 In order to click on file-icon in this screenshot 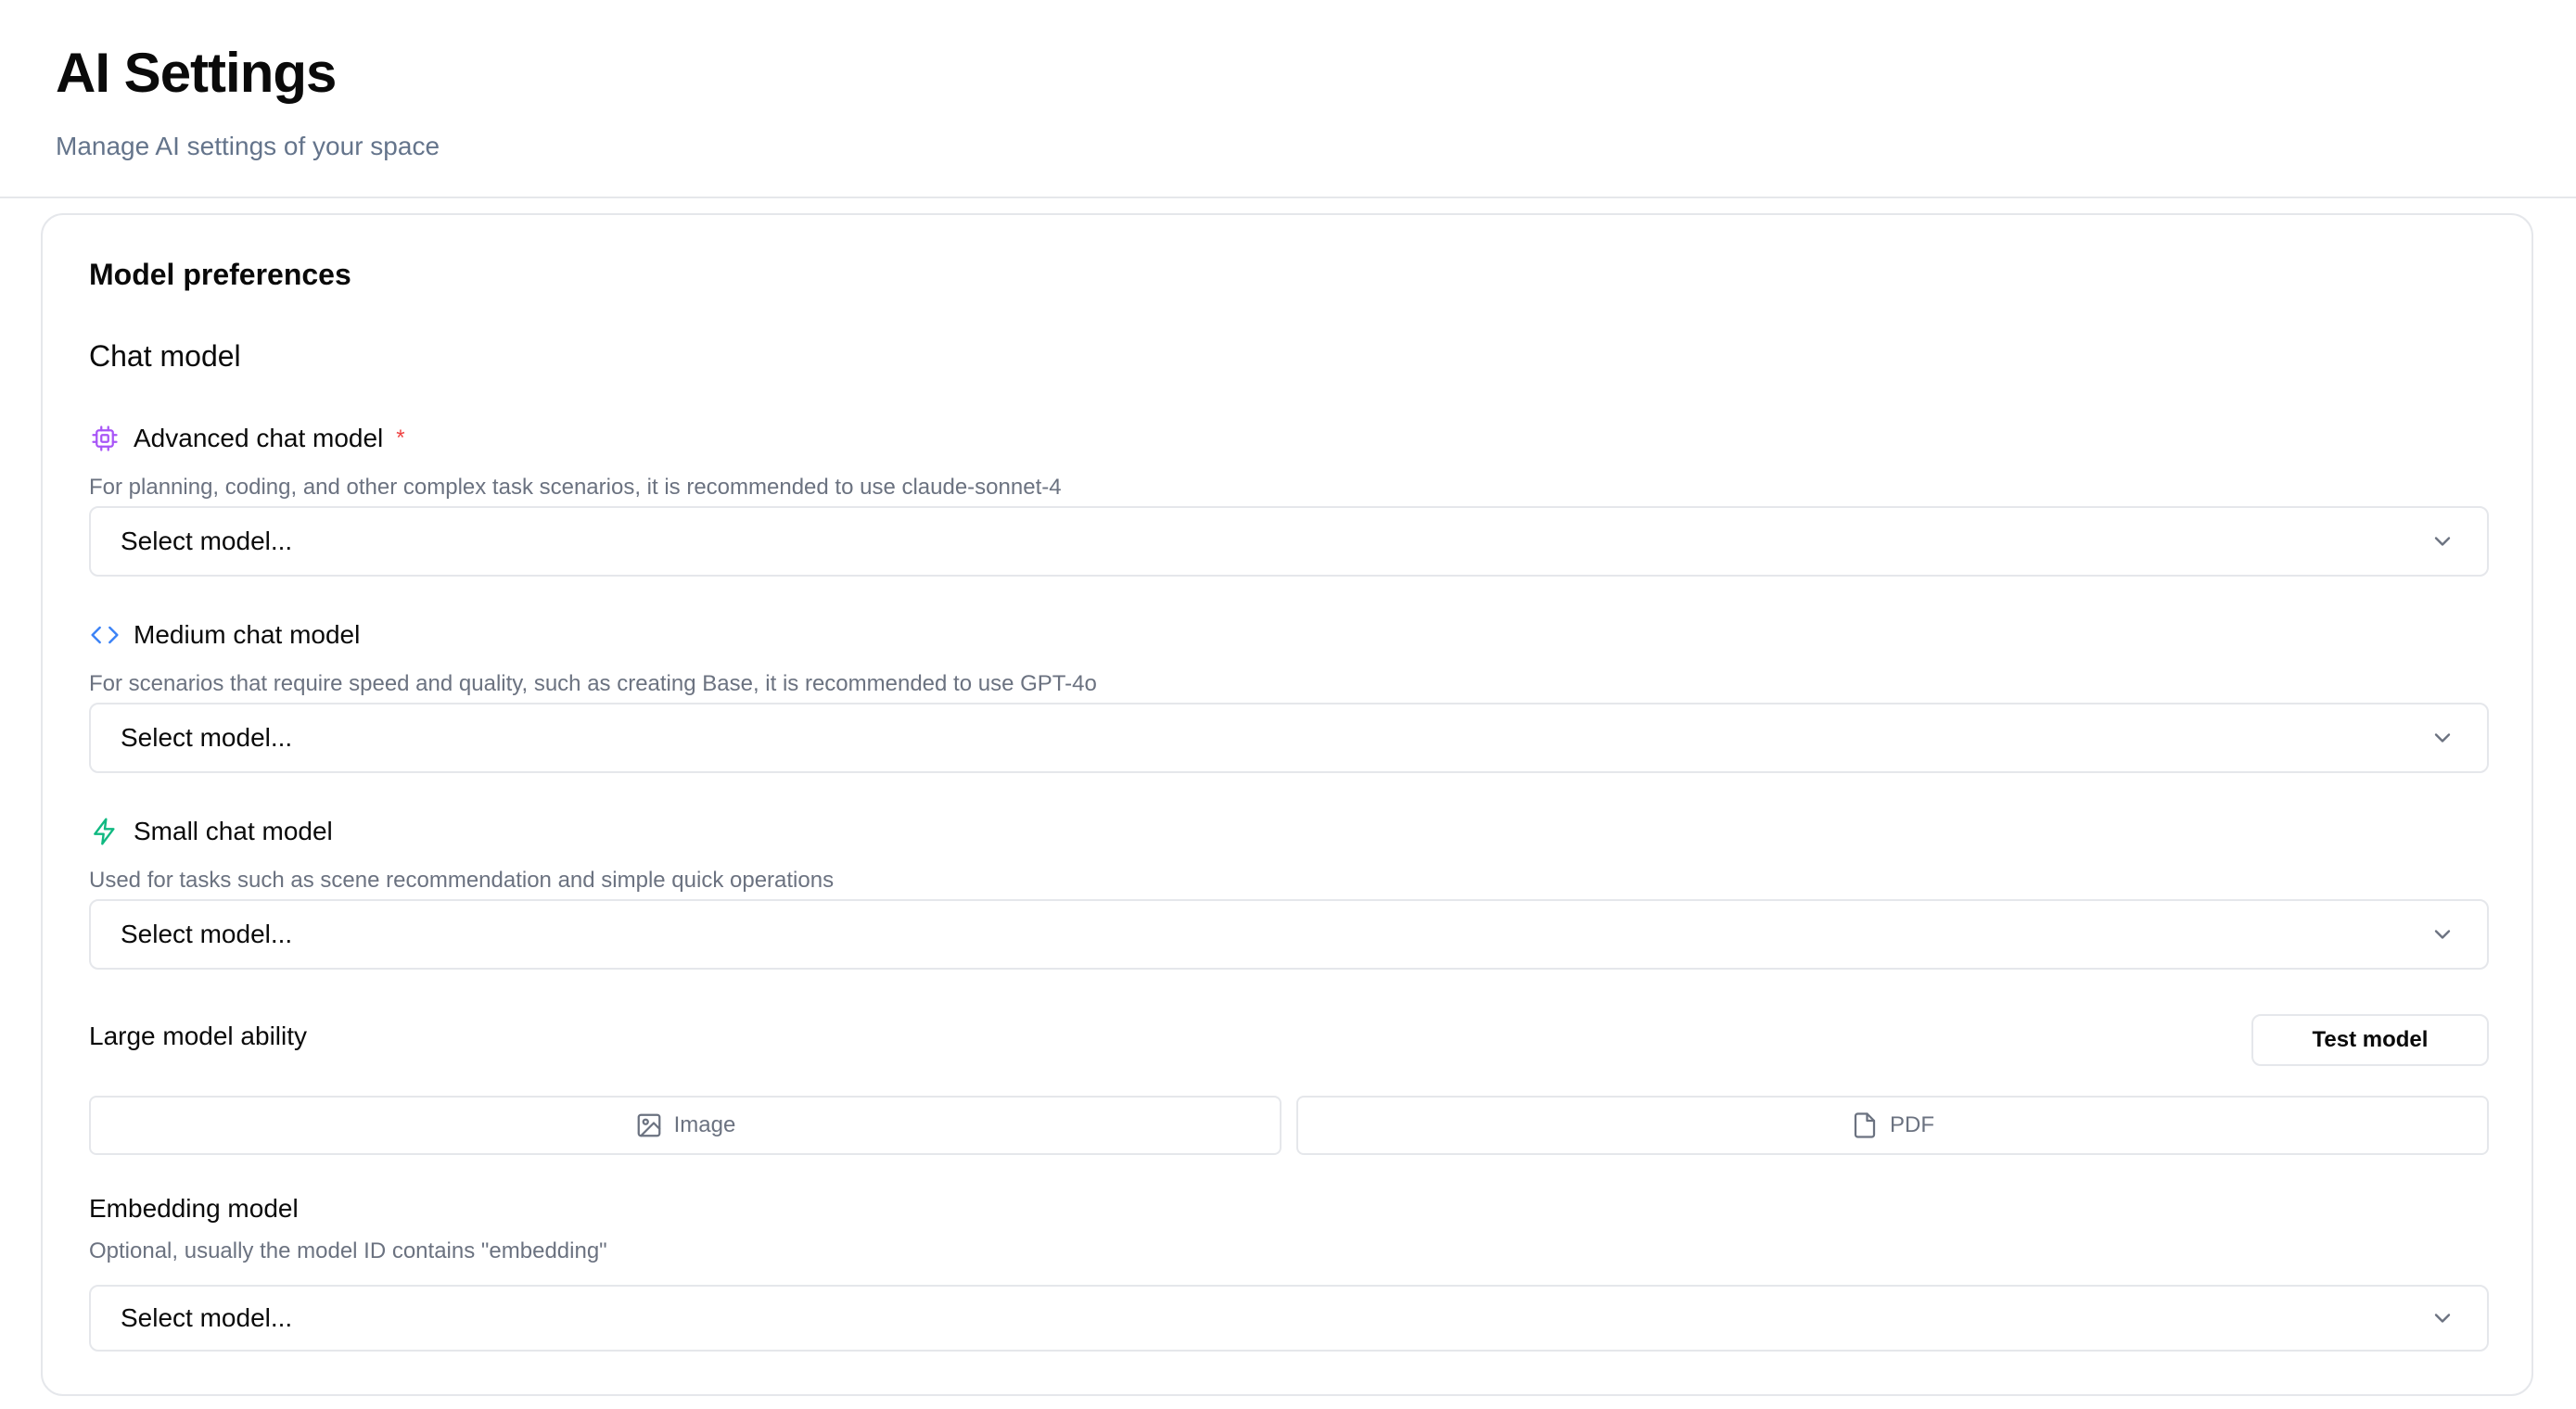, I will do `click(1865, 1125)`.